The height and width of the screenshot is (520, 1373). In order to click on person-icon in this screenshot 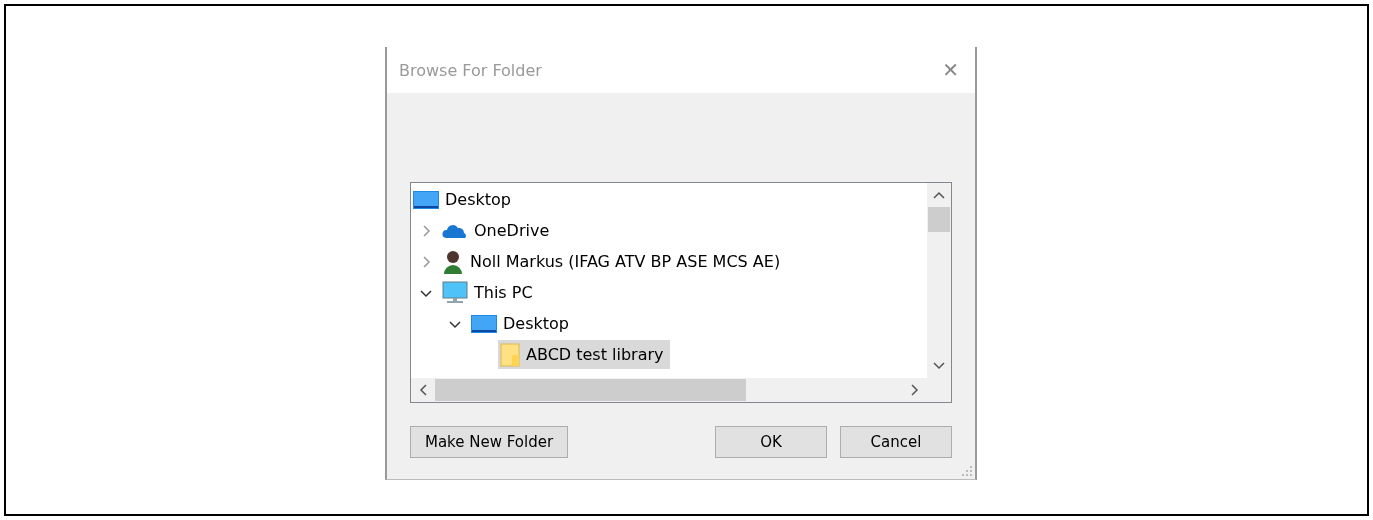, I will do `click(453, 261)`.